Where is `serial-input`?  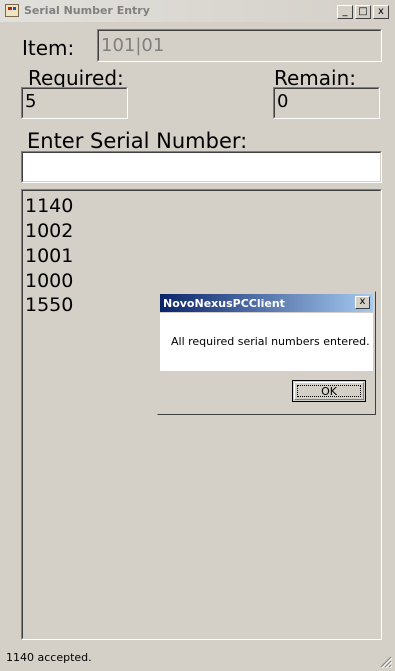 serial-input is located at coordinates (201, 167).